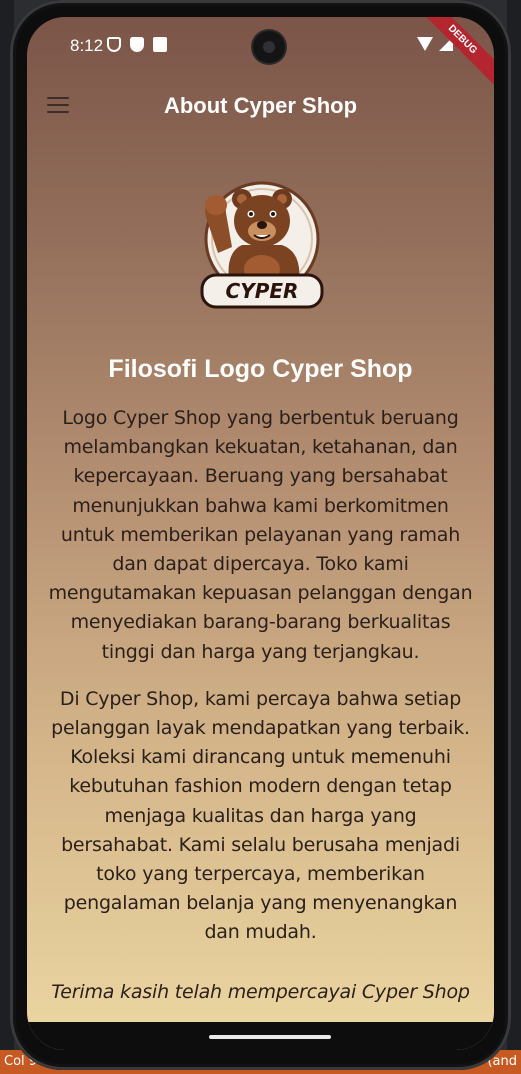 This screenshot has width=521, height=1074. What do you see at coordinates (87, 45) in the screenshot?
I see `status-time: 8:12` at bounding box center [87, 45].